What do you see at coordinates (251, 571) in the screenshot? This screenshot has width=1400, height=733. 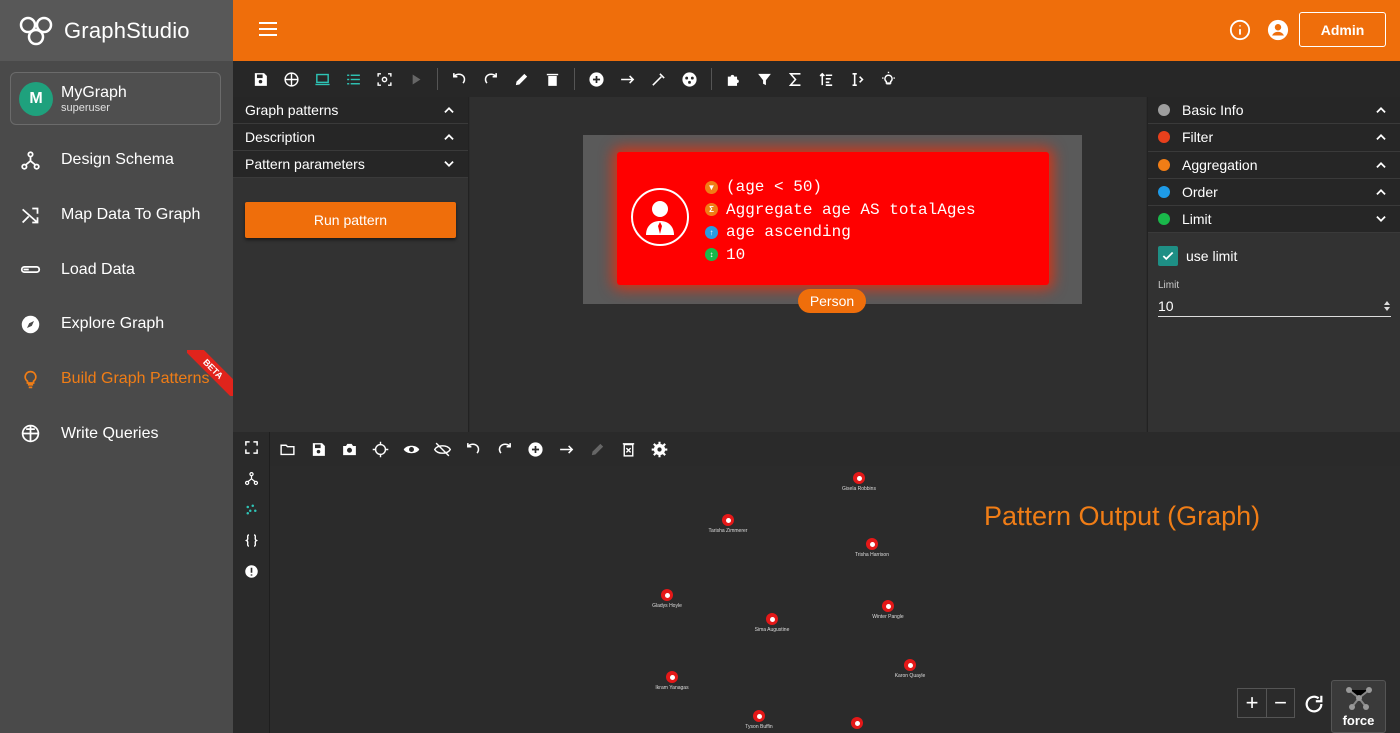 I see `alert-icon` at bounding box center [251, 571].